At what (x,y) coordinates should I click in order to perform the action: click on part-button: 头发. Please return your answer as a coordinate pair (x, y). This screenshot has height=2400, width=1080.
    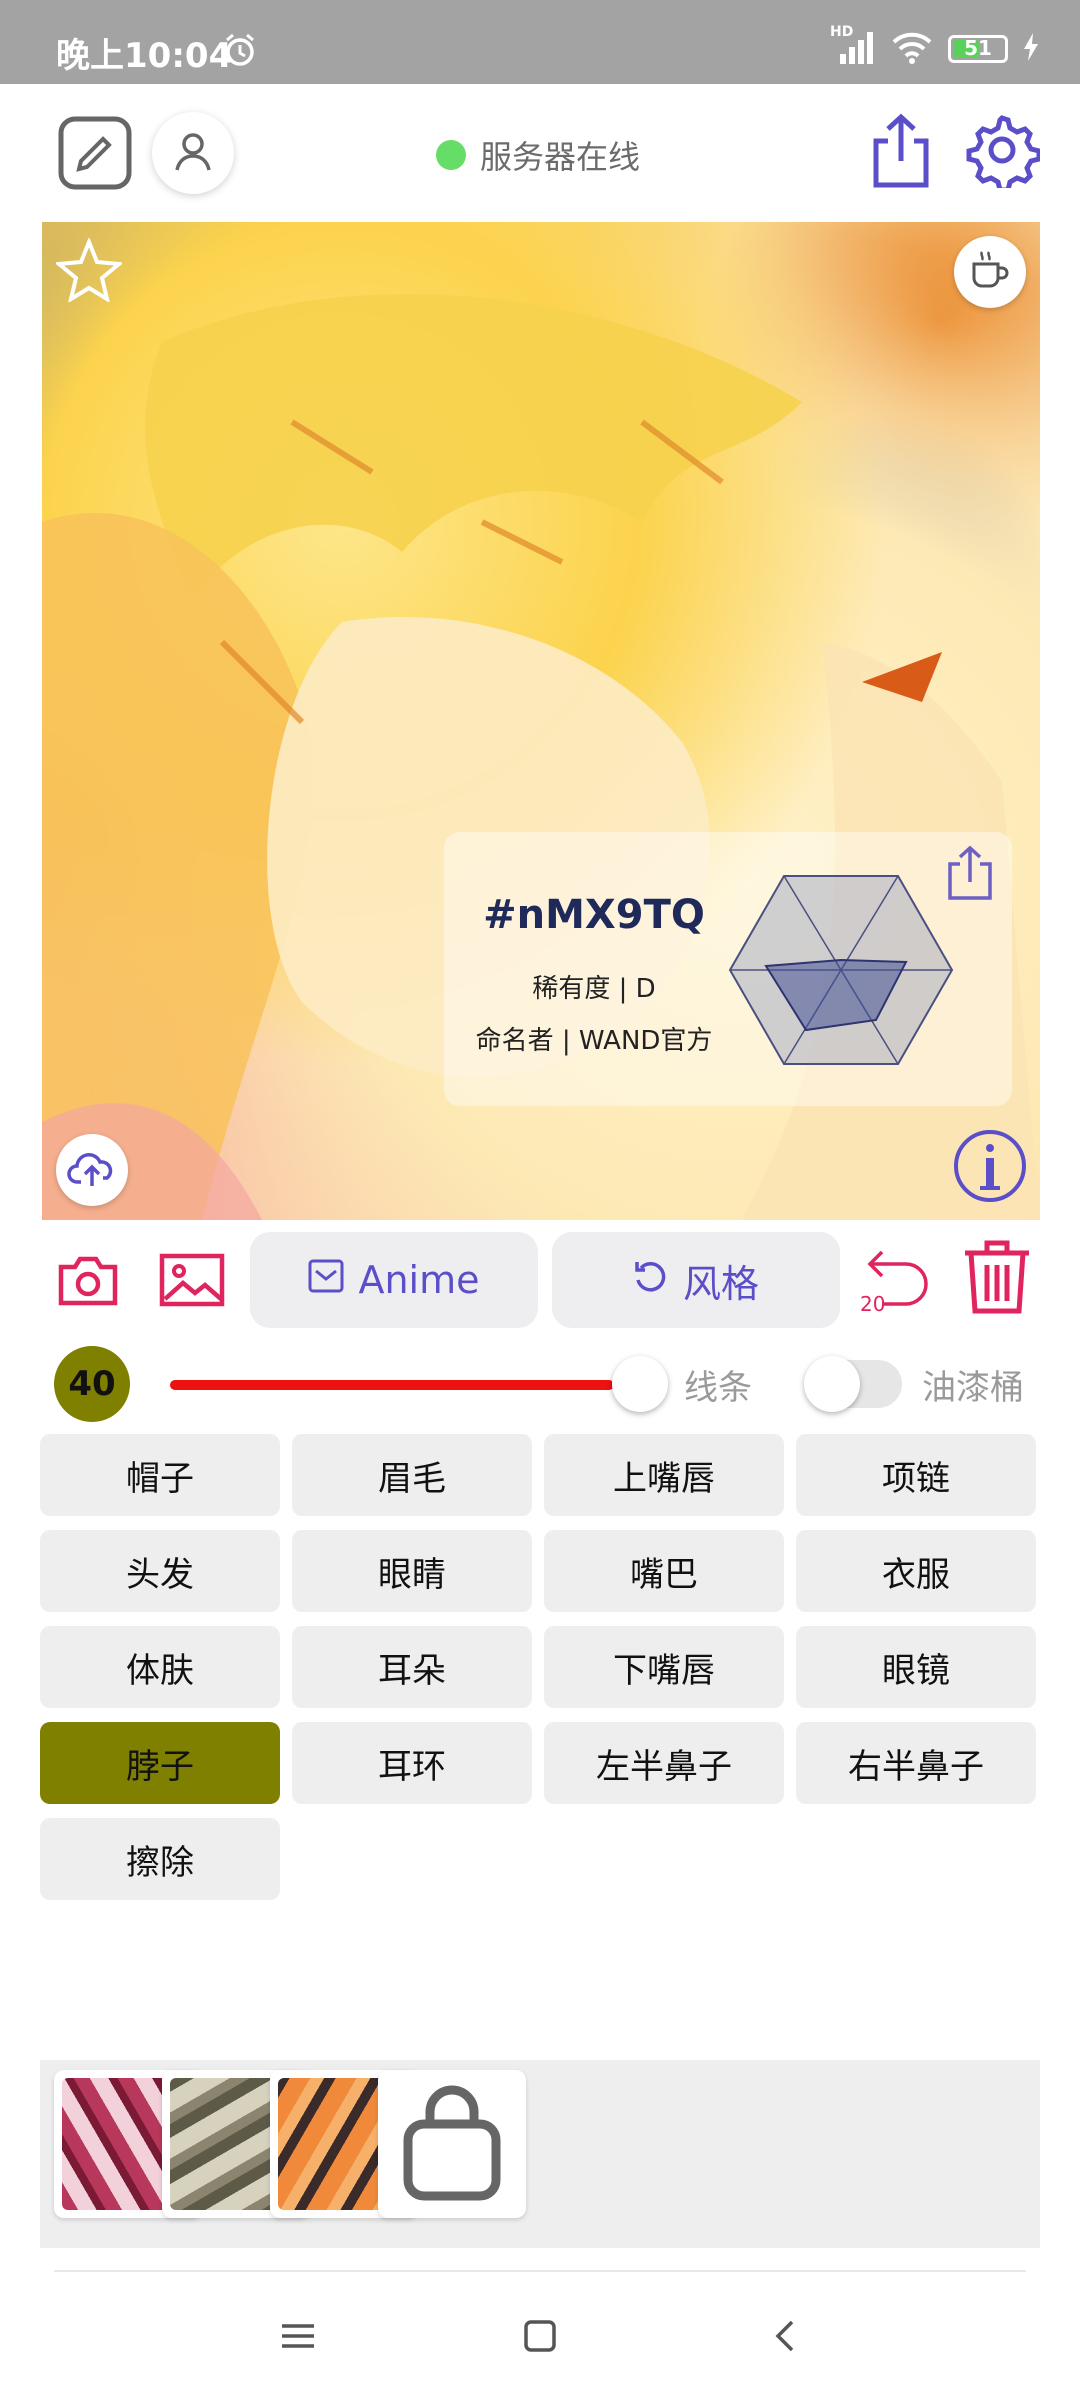
    Looking at the image, I should click on (160, 1571).